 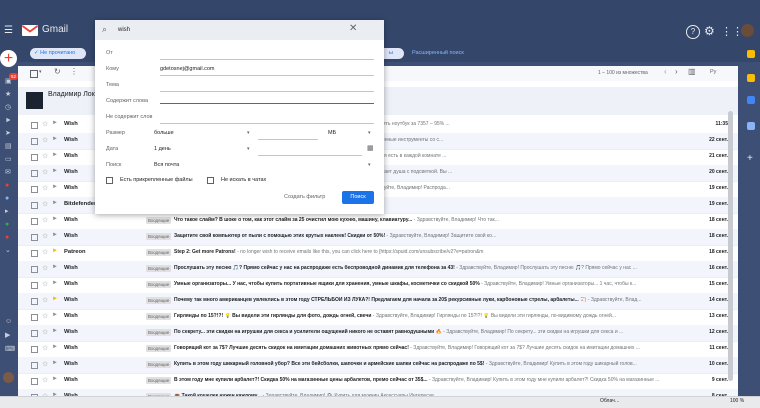 What do you see at coordinates (8, 250) in the screenshot?
I see `more-labels-icon: ⌄` at bounding box center [8, 250].